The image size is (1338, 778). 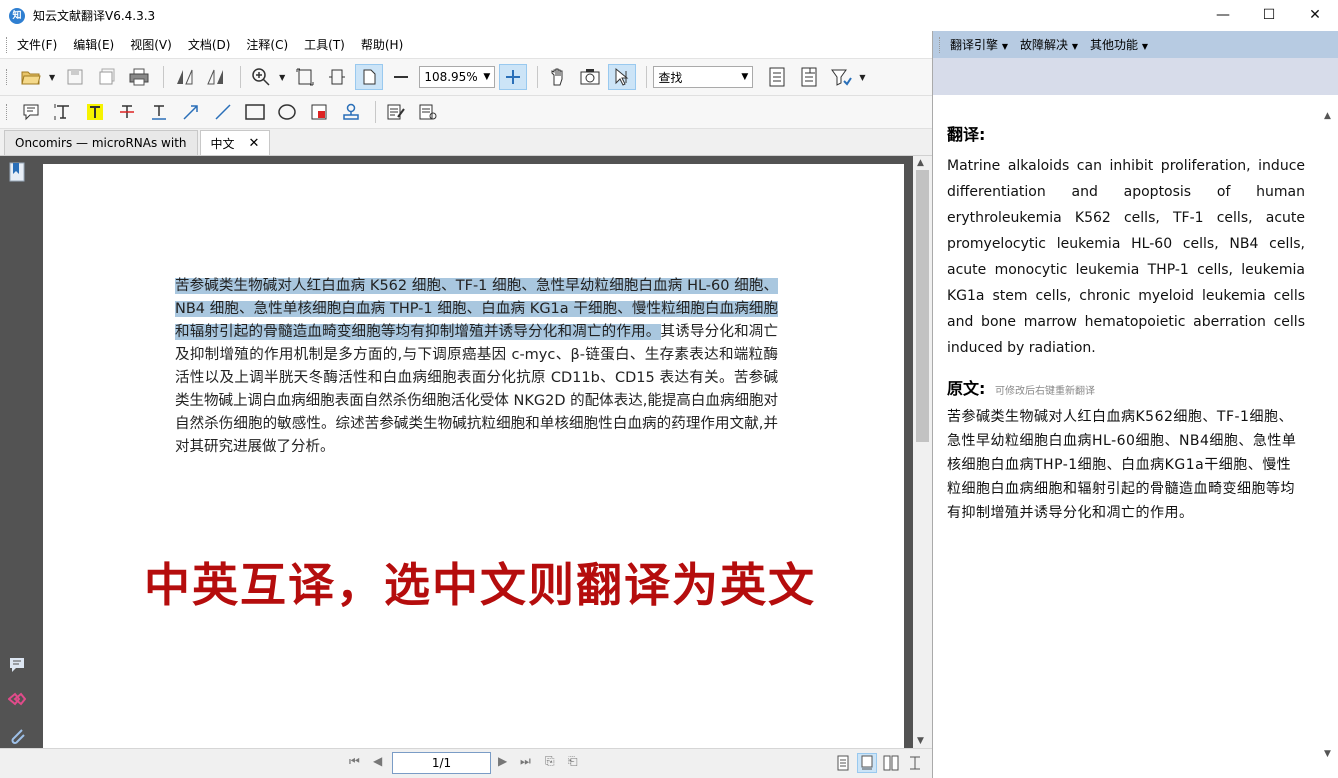 I want to click on menu-document: 文档(D), so click(x=209, y=44).